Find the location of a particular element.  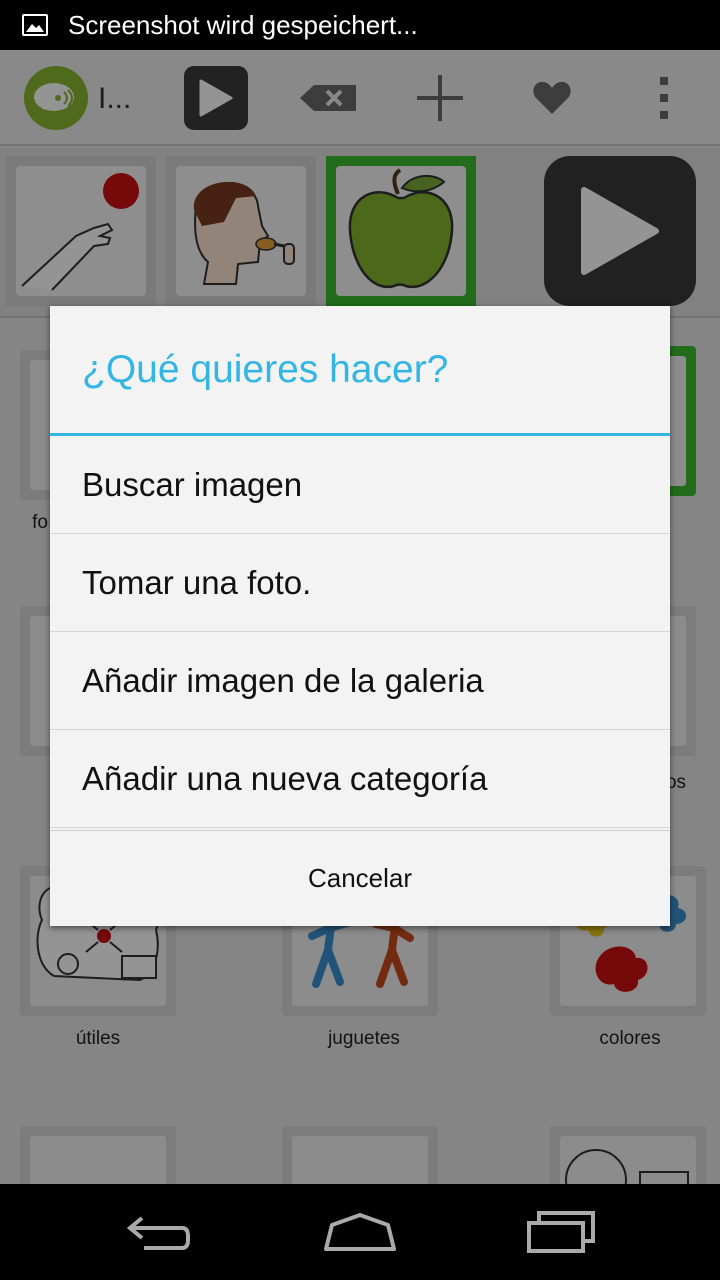

option-take-photo: Tomar una foto. is located at coordinates (360, 583).